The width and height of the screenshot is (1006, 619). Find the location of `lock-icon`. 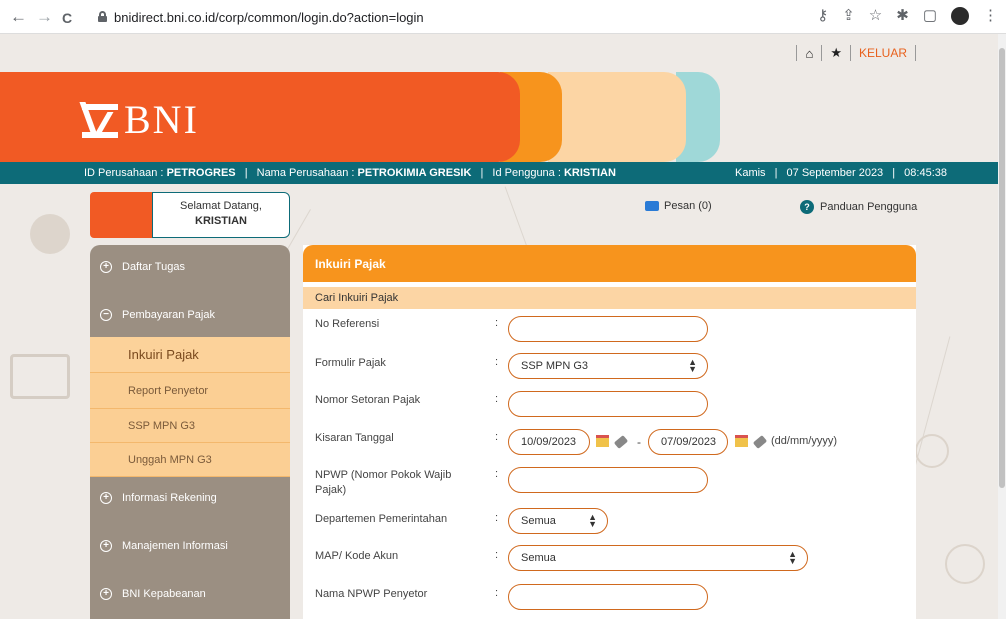

lock-icon is located at coordinates (102, 16).